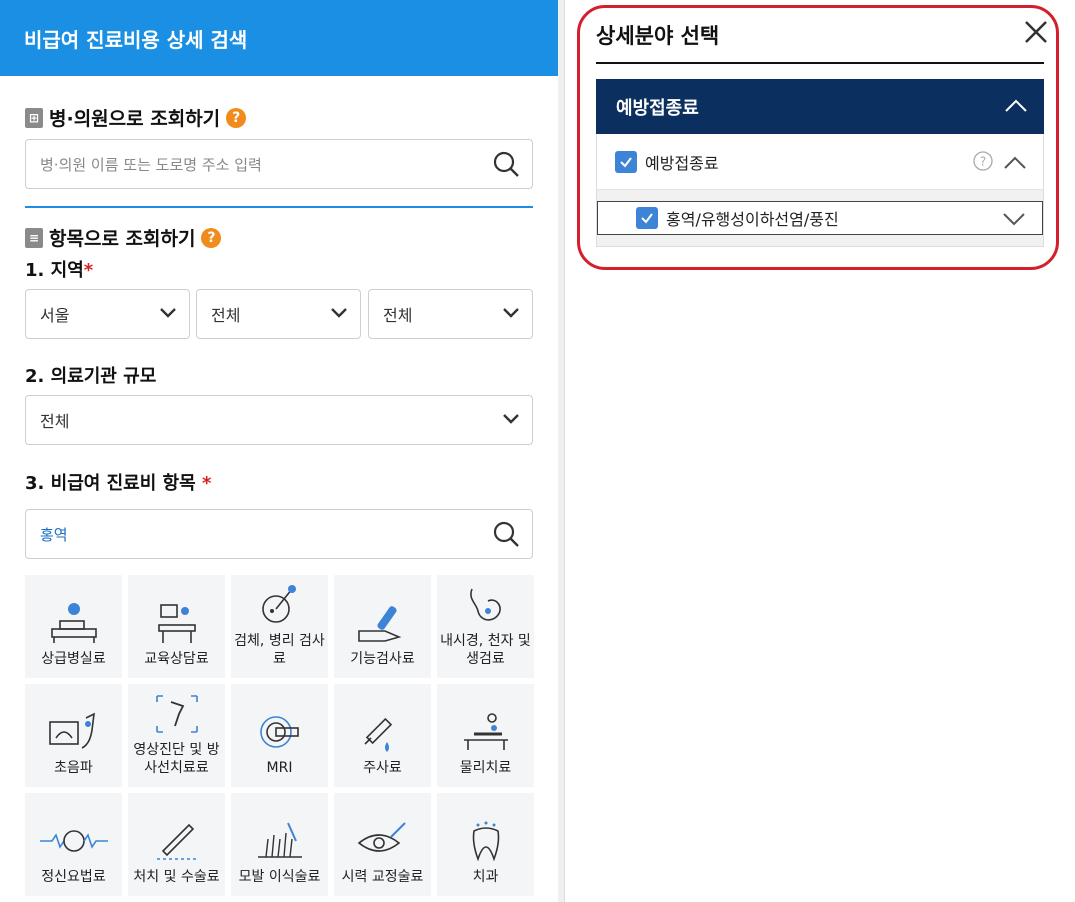 The width and height of the screenshot is (1075, 902). I want to click on nested-item-row: 홍역/유행성이하선염/풍진, so click(820, 218).